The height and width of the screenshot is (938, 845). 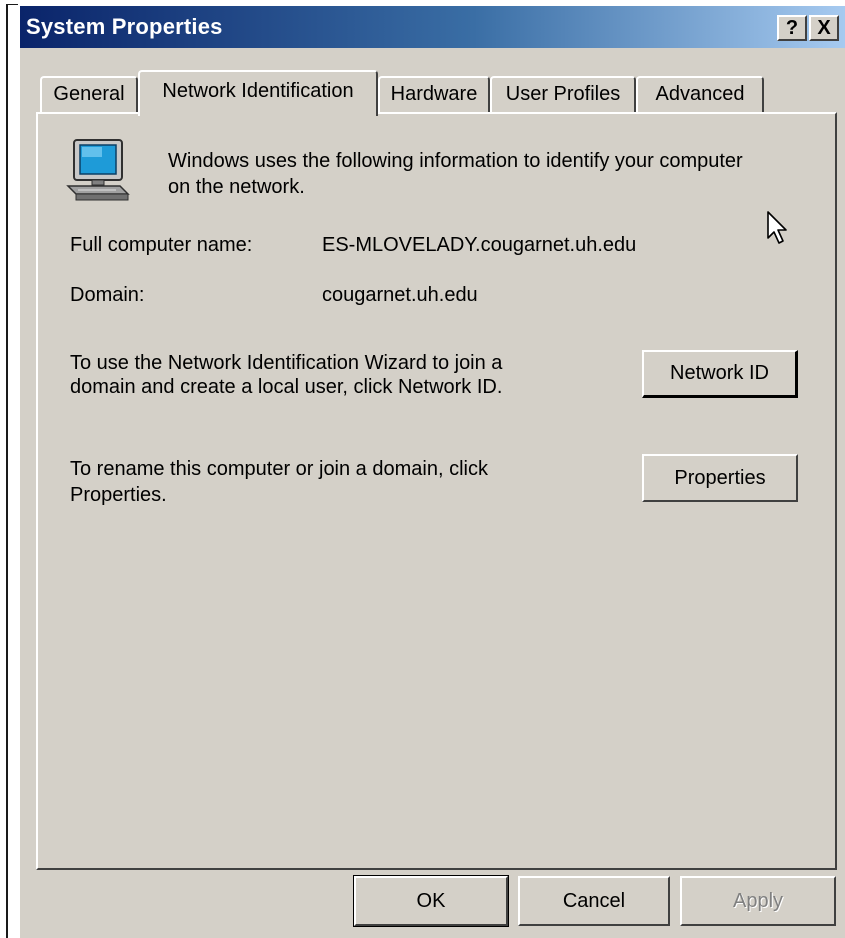 I want to click on rename-text-line2: Properties., so click(x=118, y=495).